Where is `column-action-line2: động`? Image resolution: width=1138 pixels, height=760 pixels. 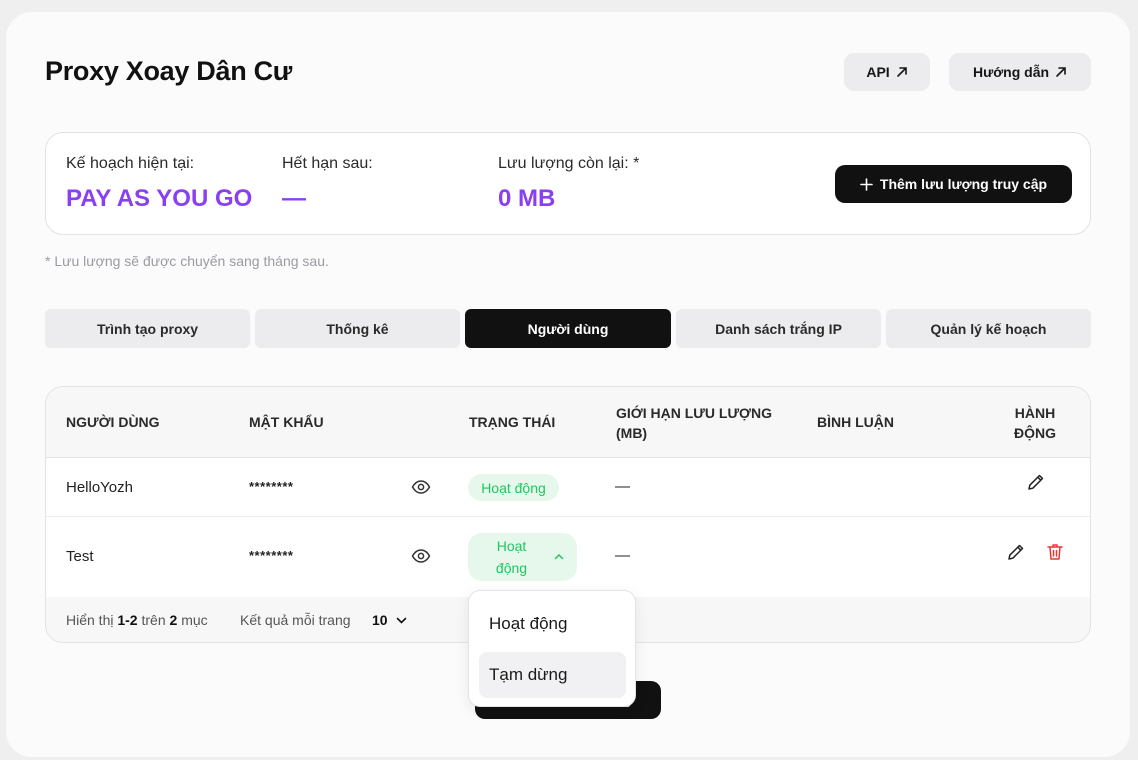 column-action-line2: động is located at coordinates (1035, 433).